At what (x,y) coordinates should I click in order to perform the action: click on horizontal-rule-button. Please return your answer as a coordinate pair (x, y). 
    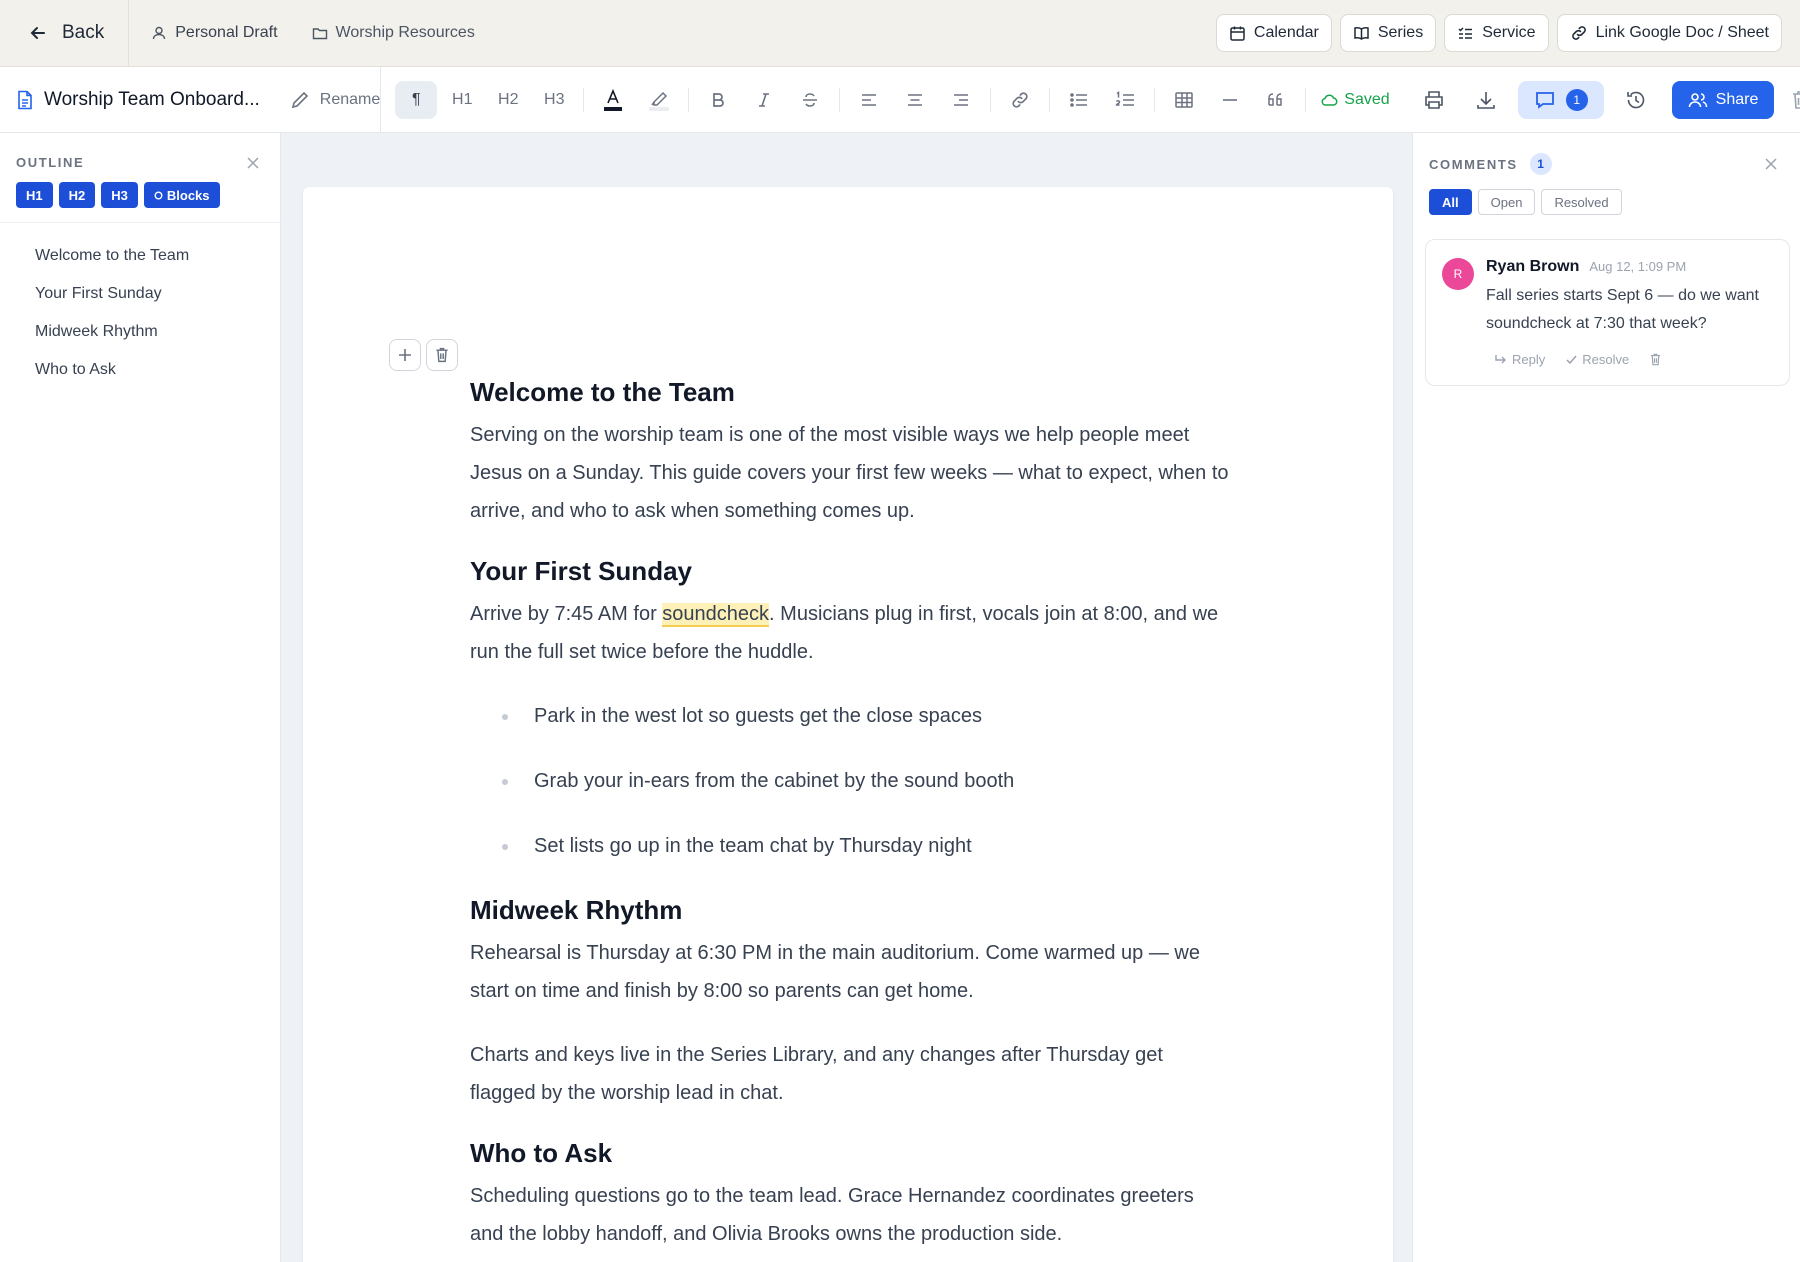
    Looking at the image, I should click on (1230, 100).